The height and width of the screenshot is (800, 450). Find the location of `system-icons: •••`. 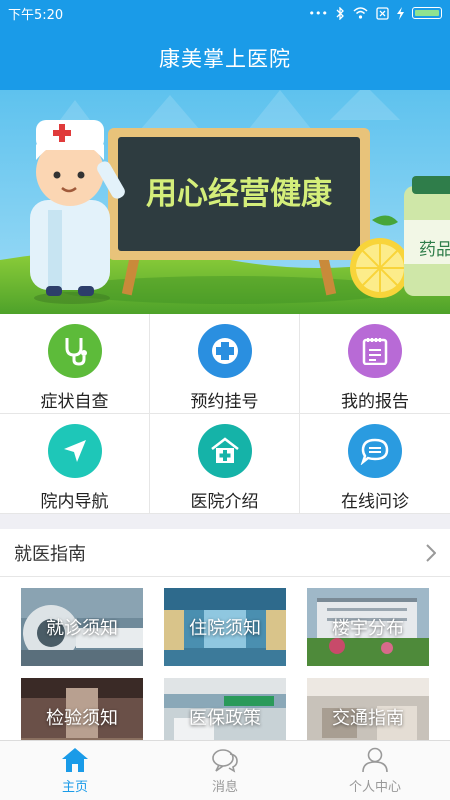

system-icons: ••• is located at coordinates (375, 13).